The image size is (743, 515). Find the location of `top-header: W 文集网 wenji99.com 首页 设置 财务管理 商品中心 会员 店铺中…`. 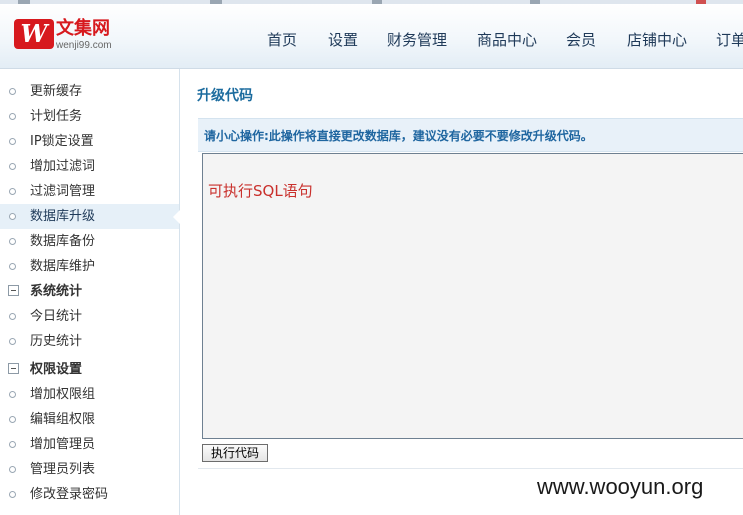

top-header: W 文集网 wenji99.com 首页 设置 财务管理 商品中心 会员 店铺中… is located at coordinates (371, 36).